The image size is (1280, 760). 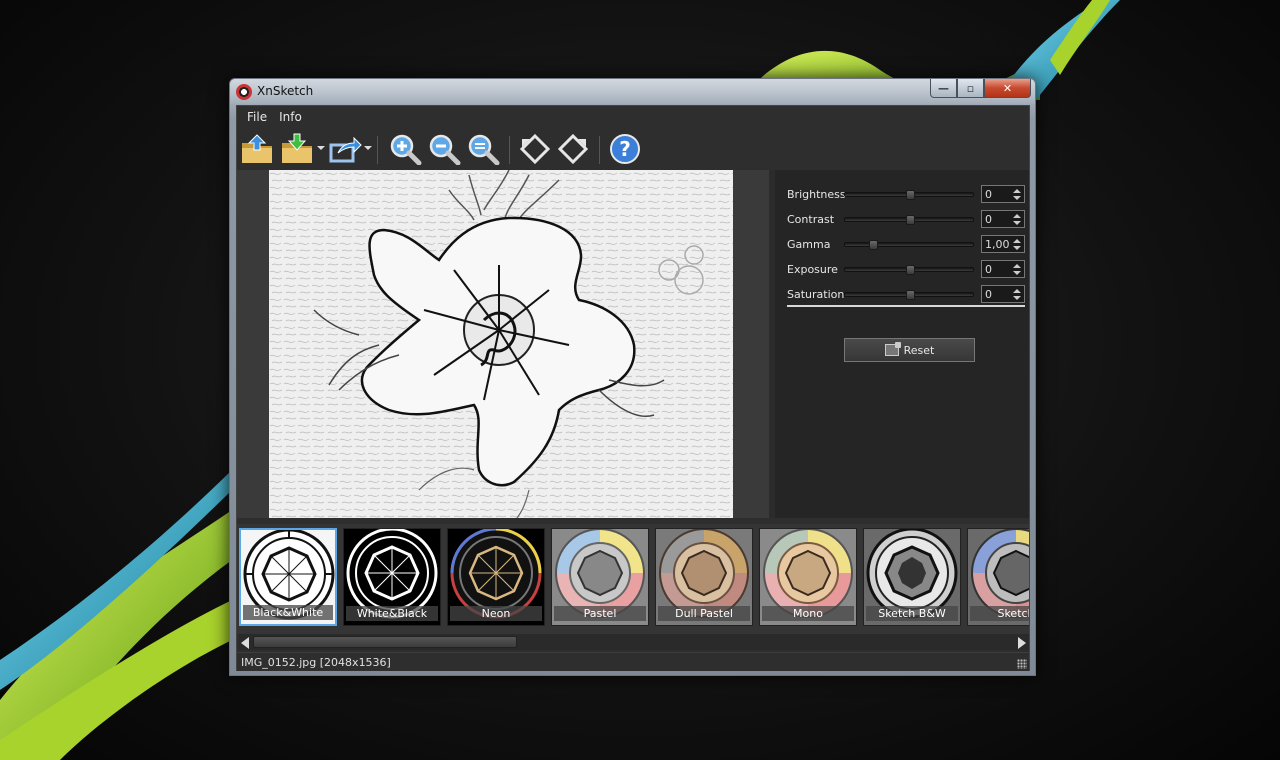 What do you see at coordinates (392, 613) in the screenshot?
I see `preset-label: White&Black` at bounding box center [392, 613].